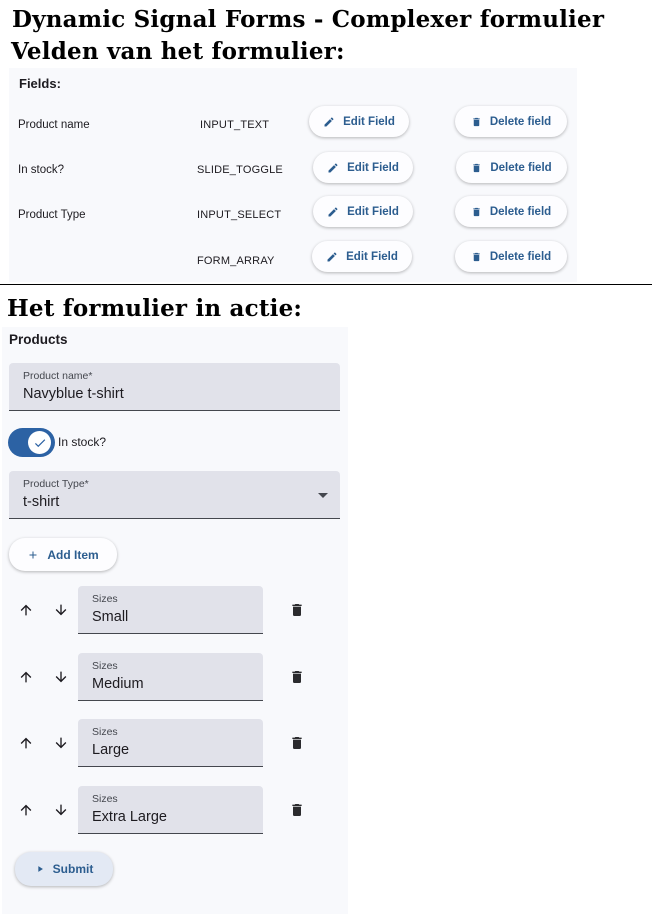 This screenshot has width=652, height=914. Describe the element at coordinates (174, 387) in the screenshot. I see `product-name-field: Product name* Navyblue t-shirt` at that location.